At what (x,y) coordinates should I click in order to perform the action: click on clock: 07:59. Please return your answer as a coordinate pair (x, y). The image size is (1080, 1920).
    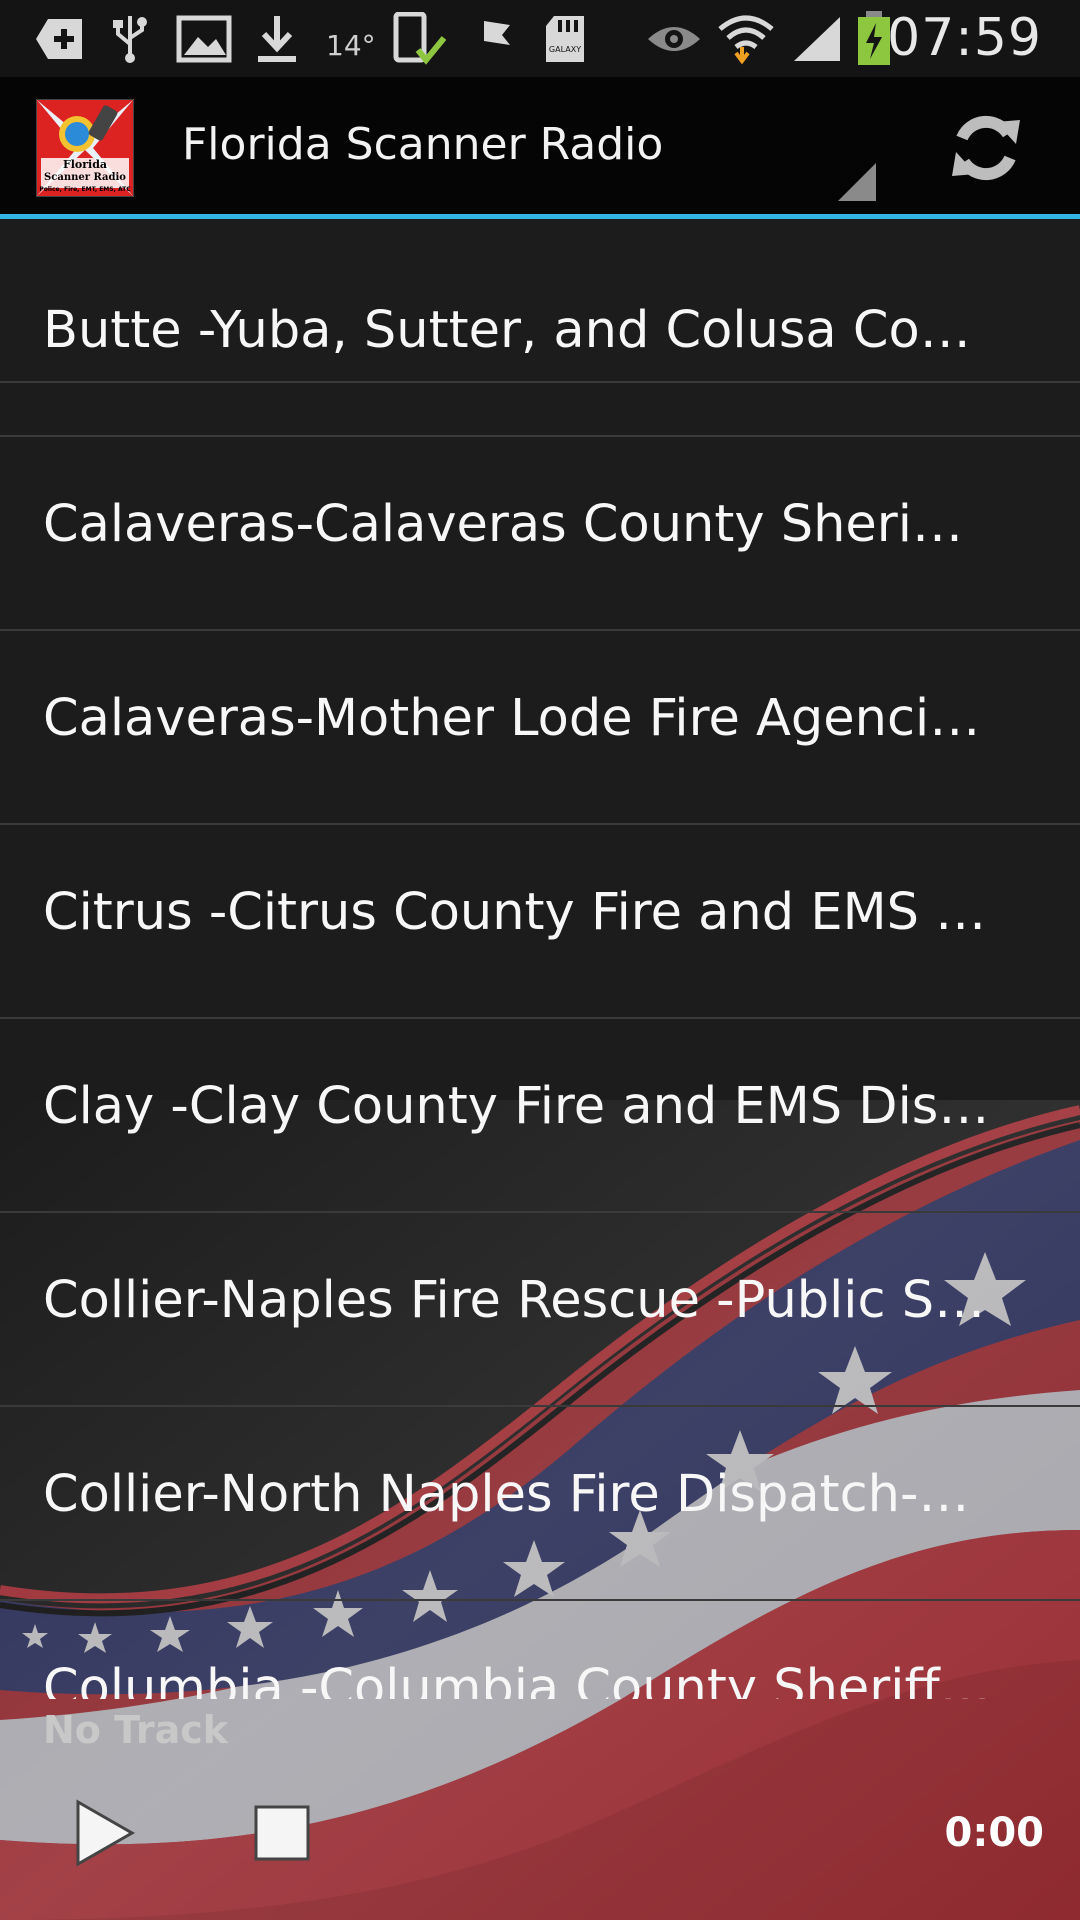
    Looking at the image, I should click on (964, 38).